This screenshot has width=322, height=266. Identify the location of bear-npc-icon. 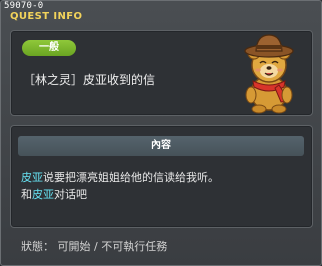
(269, 74).